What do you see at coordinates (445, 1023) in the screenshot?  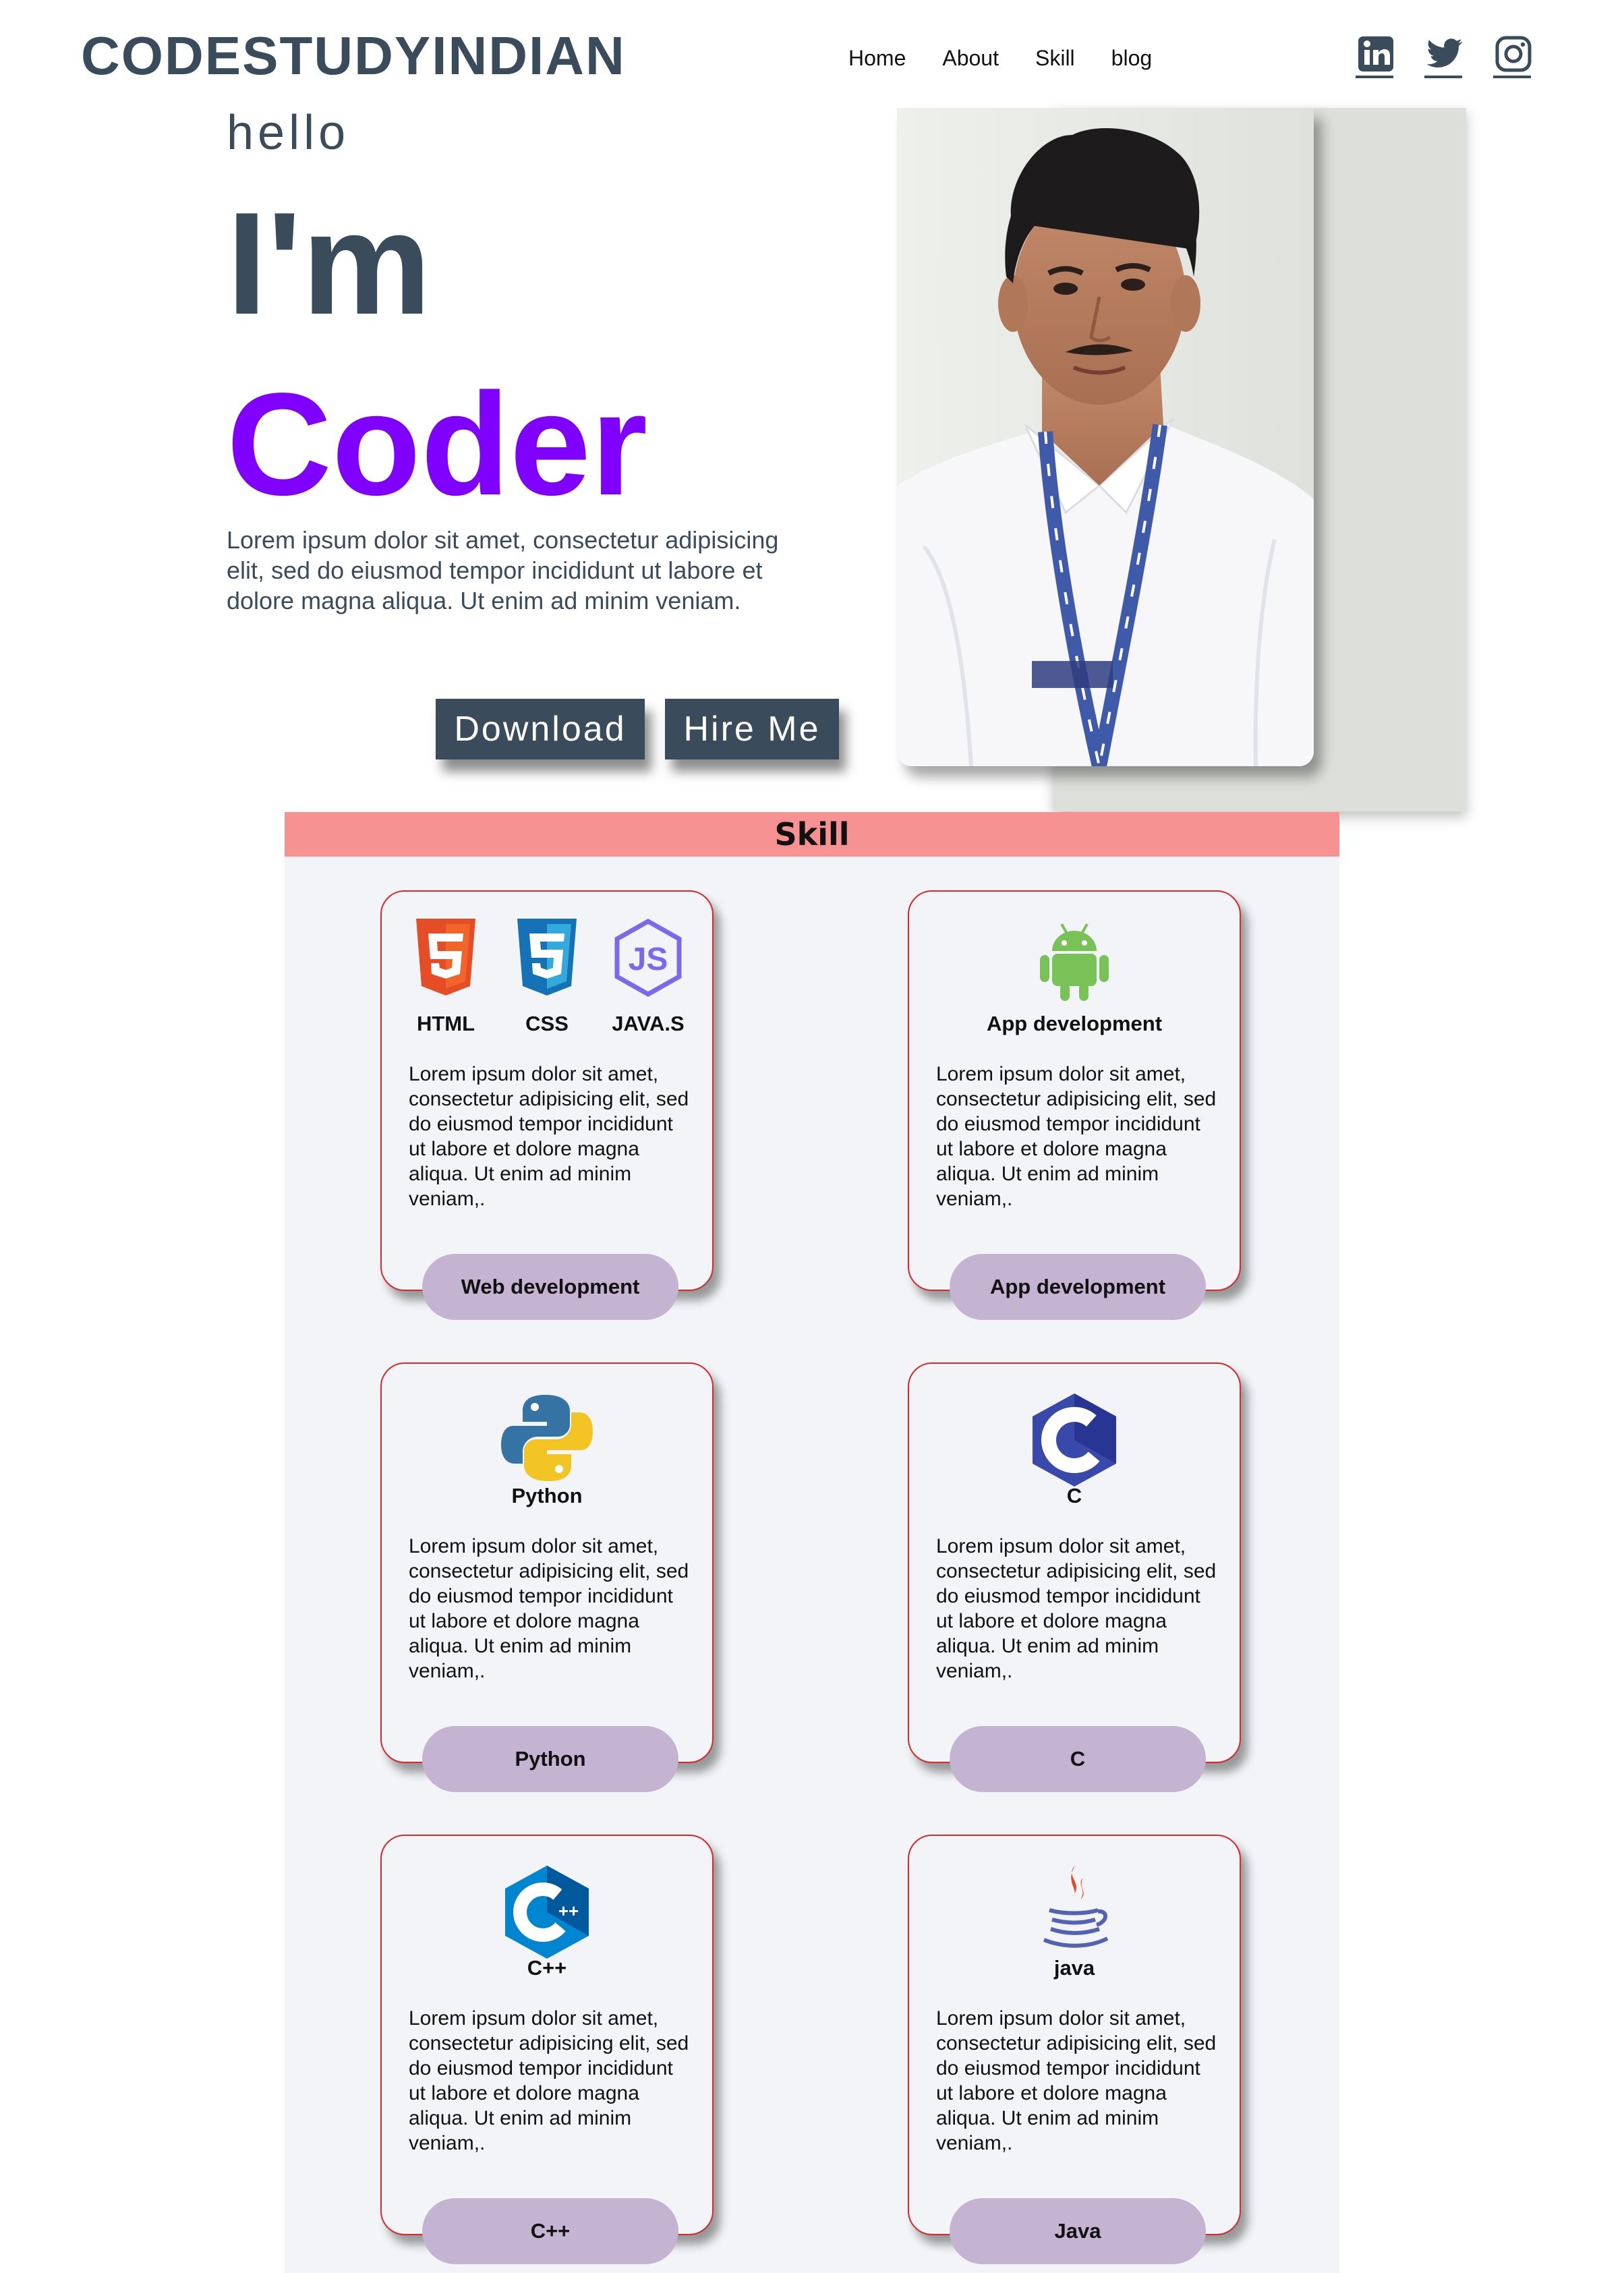 I see `card-label-html: HTML` at bounding box center [445, 1023].